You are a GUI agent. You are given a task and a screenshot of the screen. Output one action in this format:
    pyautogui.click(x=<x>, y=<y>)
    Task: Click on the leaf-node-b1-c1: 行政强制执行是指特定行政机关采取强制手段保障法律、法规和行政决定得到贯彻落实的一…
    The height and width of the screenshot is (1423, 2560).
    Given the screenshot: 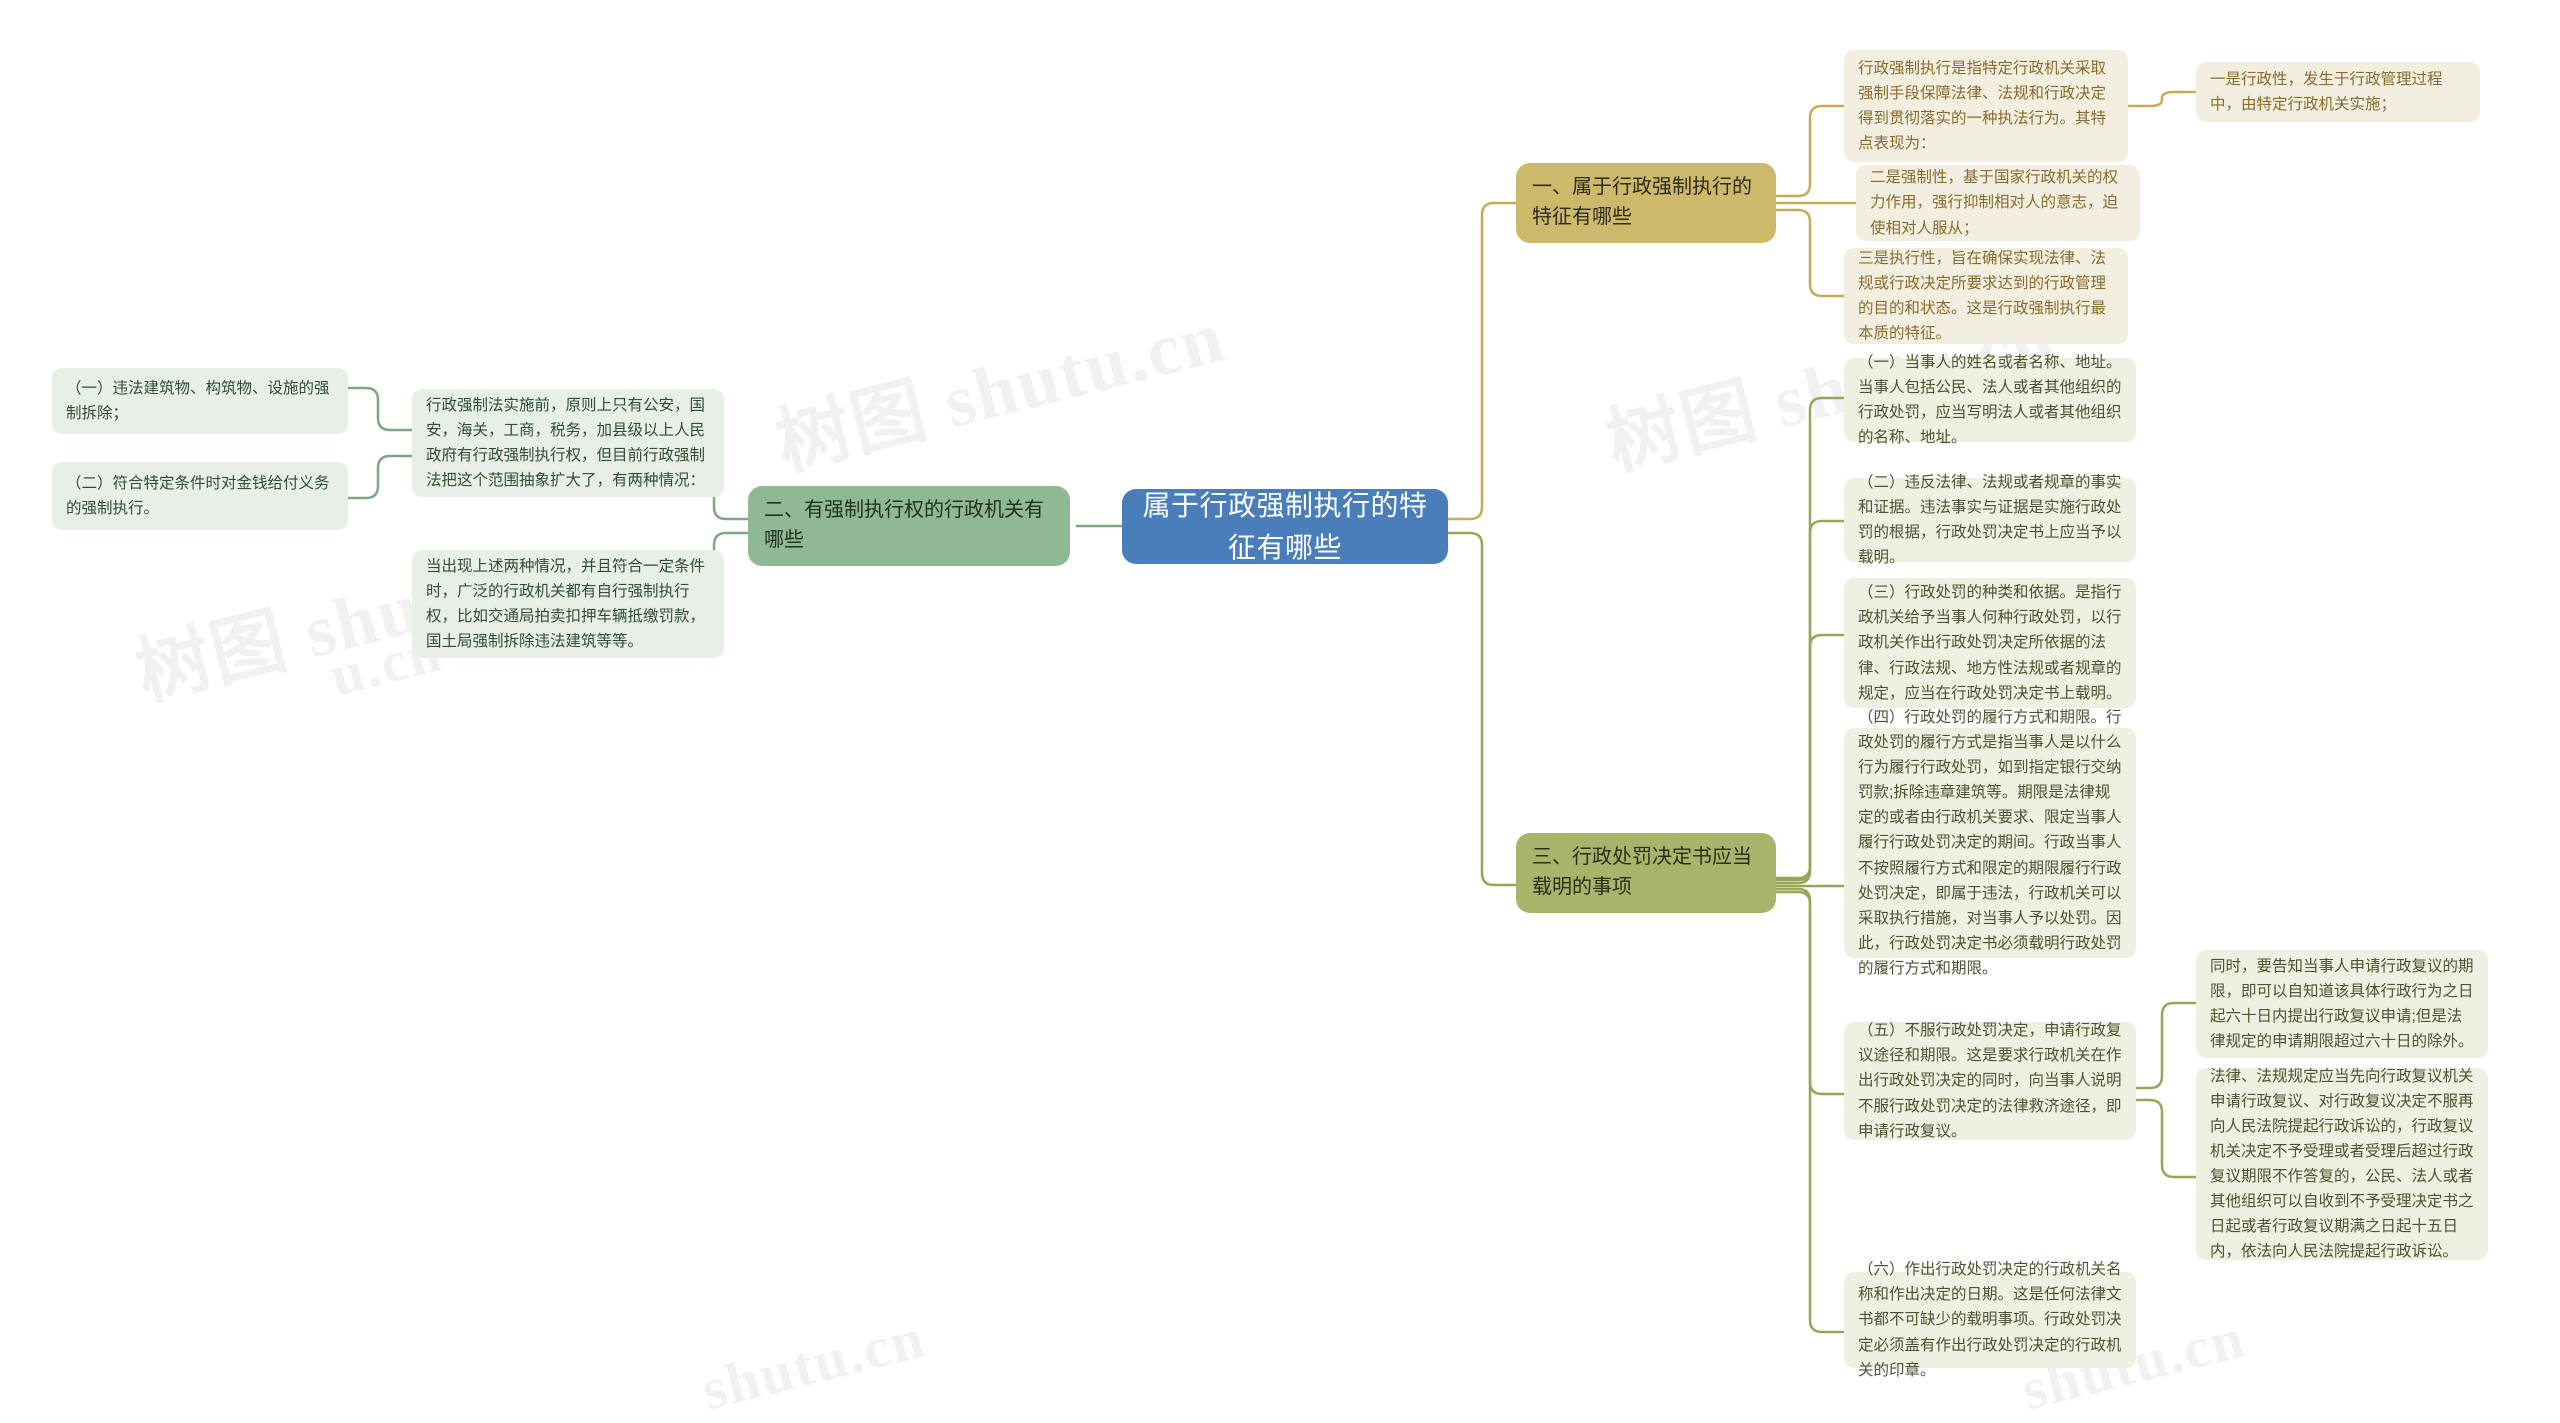 What is the action you would take?
    pyautogui.click(x=1986, y=106)
    